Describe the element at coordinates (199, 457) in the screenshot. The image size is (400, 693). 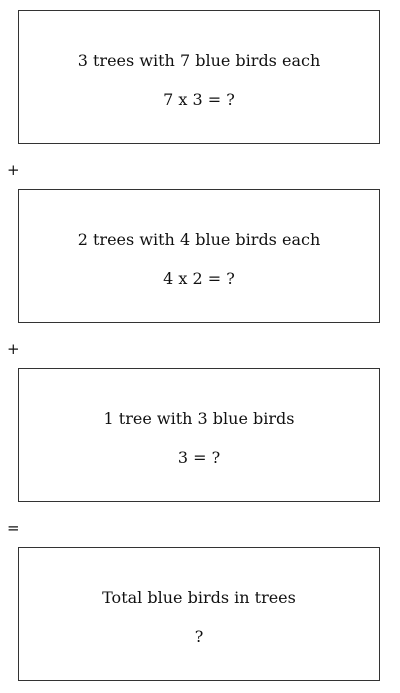
I see `box-equation: 3 = ?` at that location.